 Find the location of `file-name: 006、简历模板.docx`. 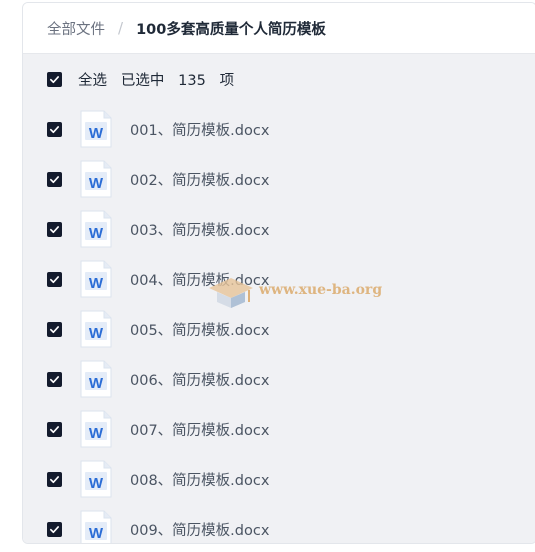

file-name: 006、简历模板.docx is located at coordinates (199, 379).